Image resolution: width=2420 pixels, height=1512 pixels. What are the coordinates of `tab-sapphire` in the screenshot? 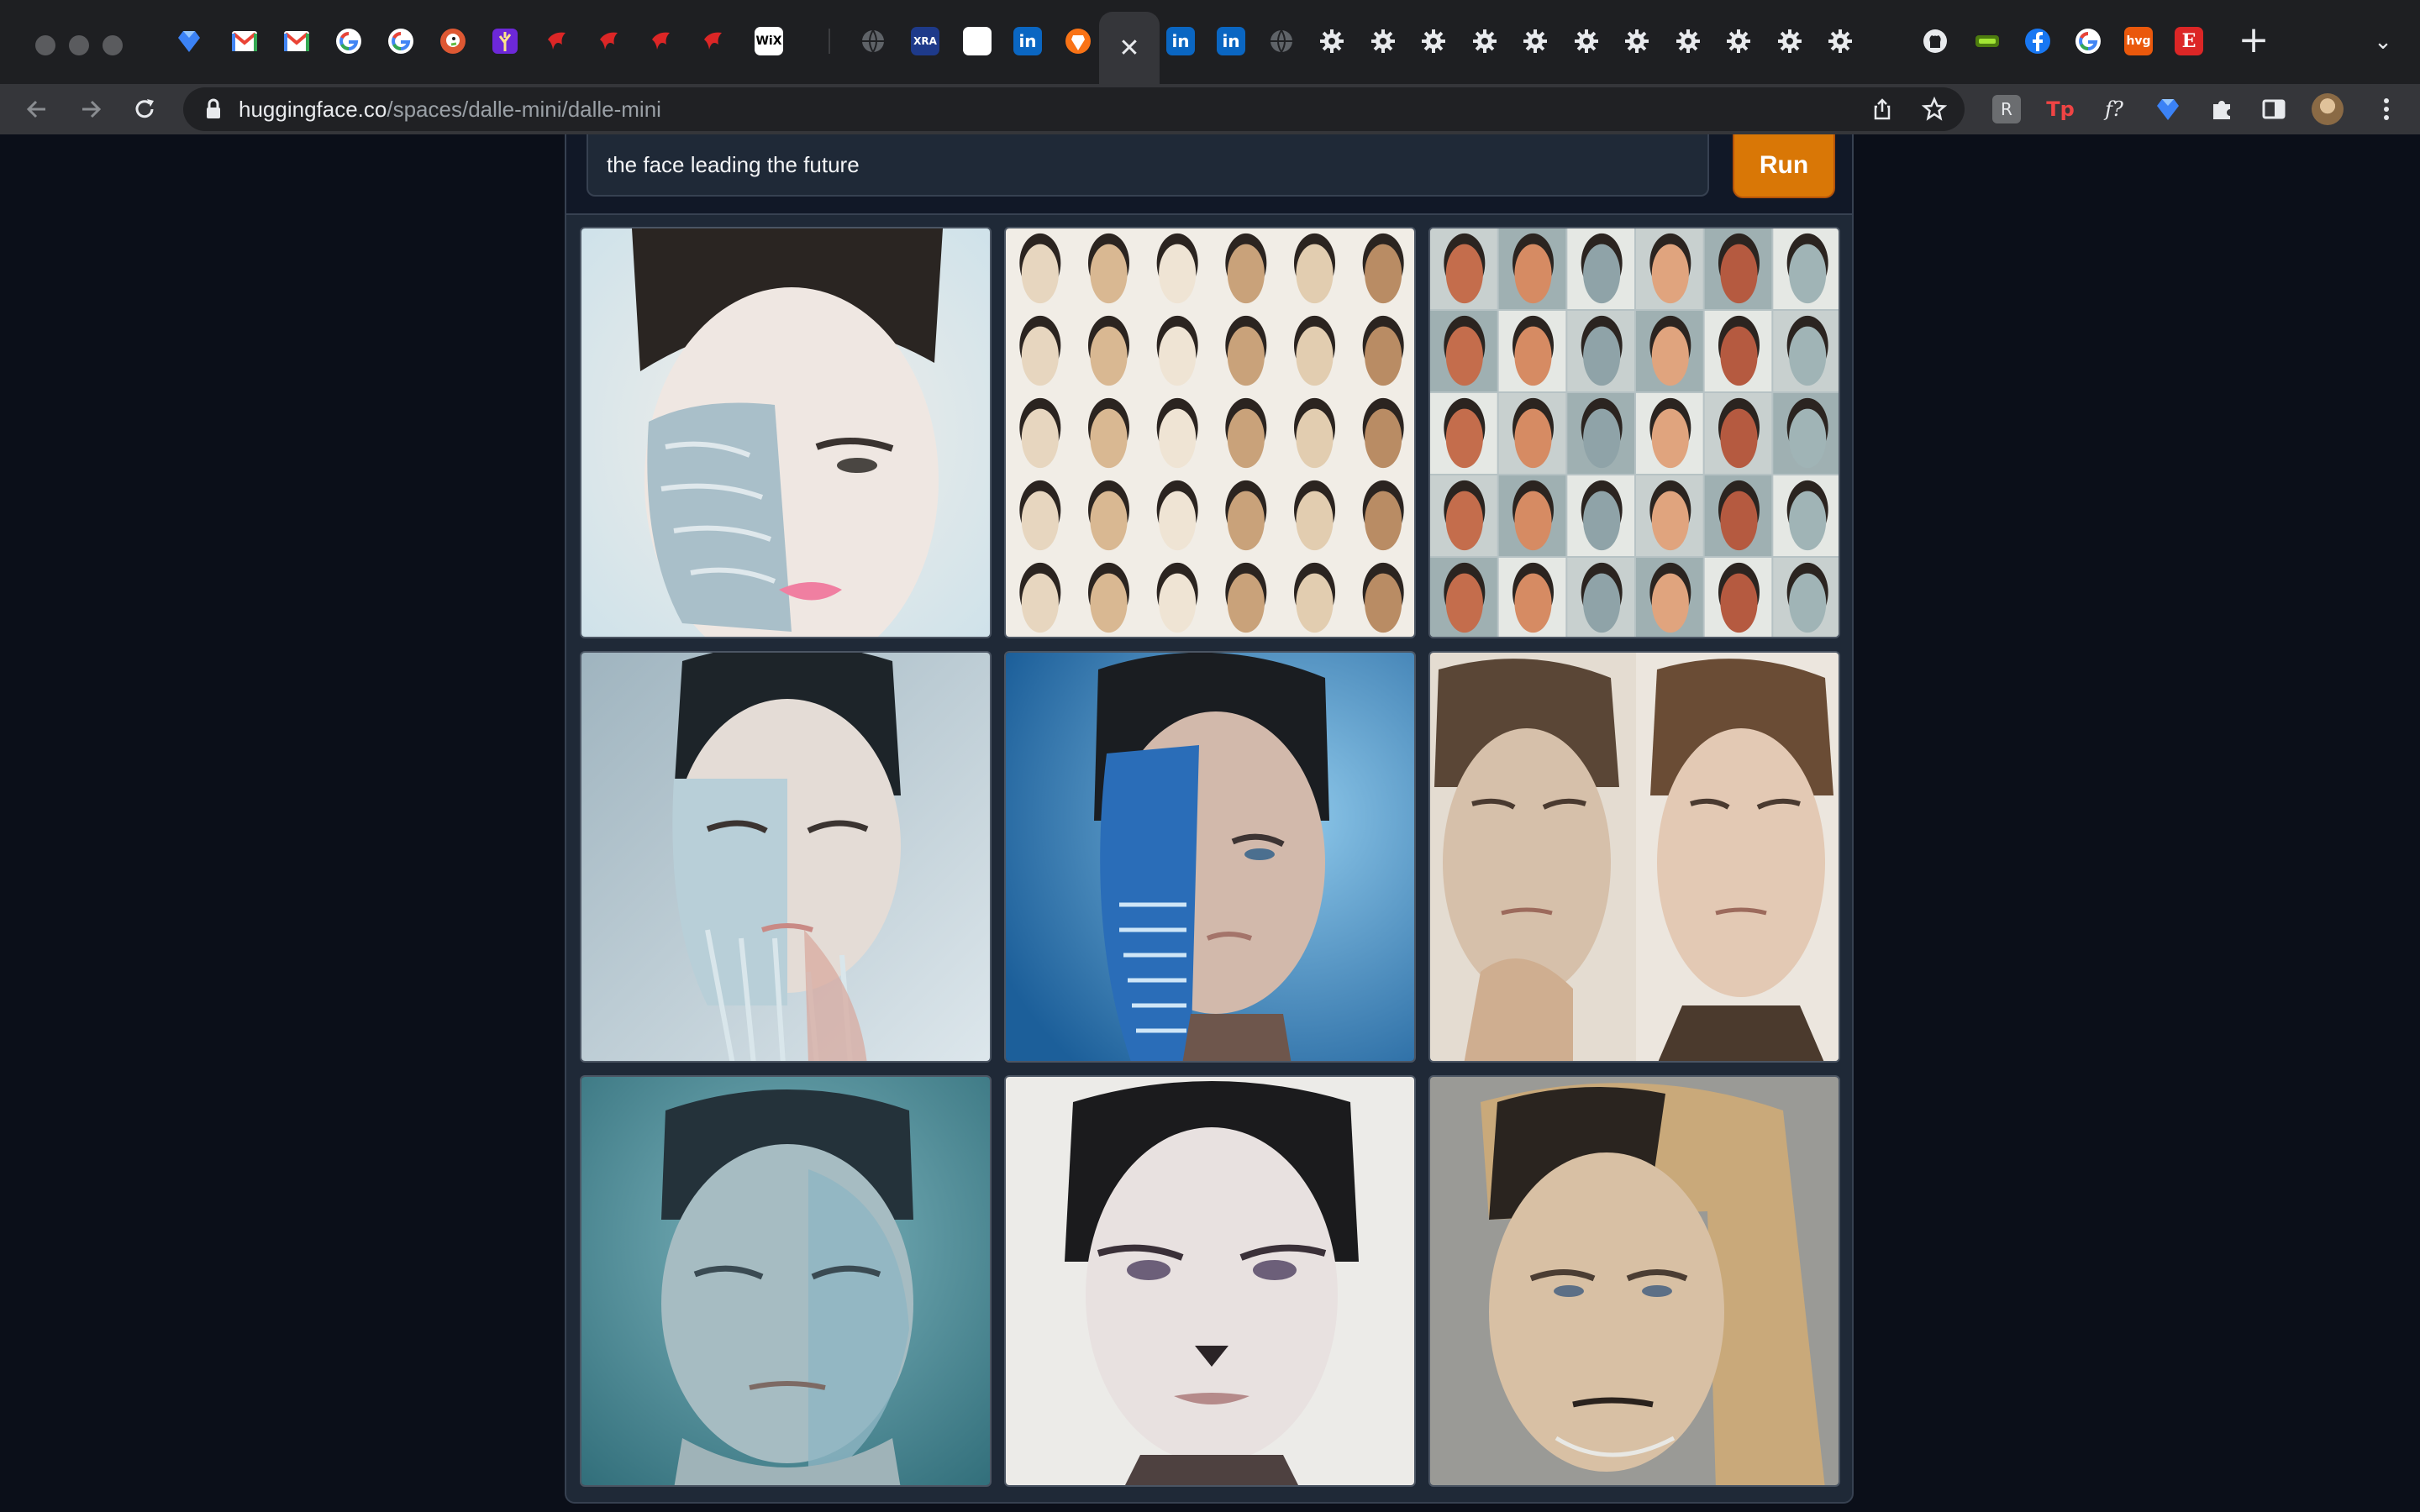 It's located at (189, 41).